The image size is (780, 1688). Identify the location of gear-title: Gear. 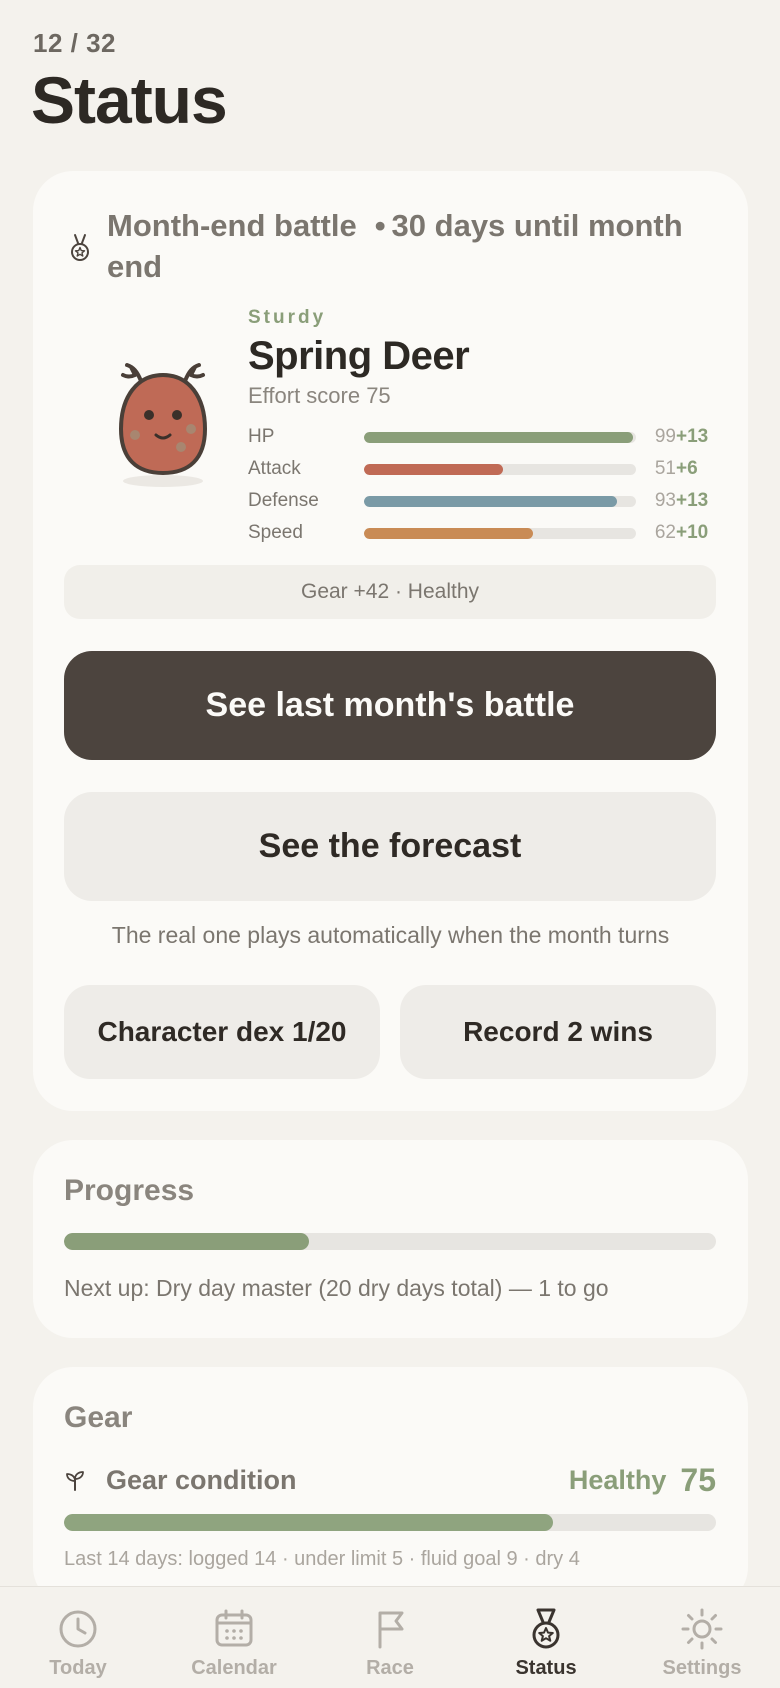
(98, 1417).